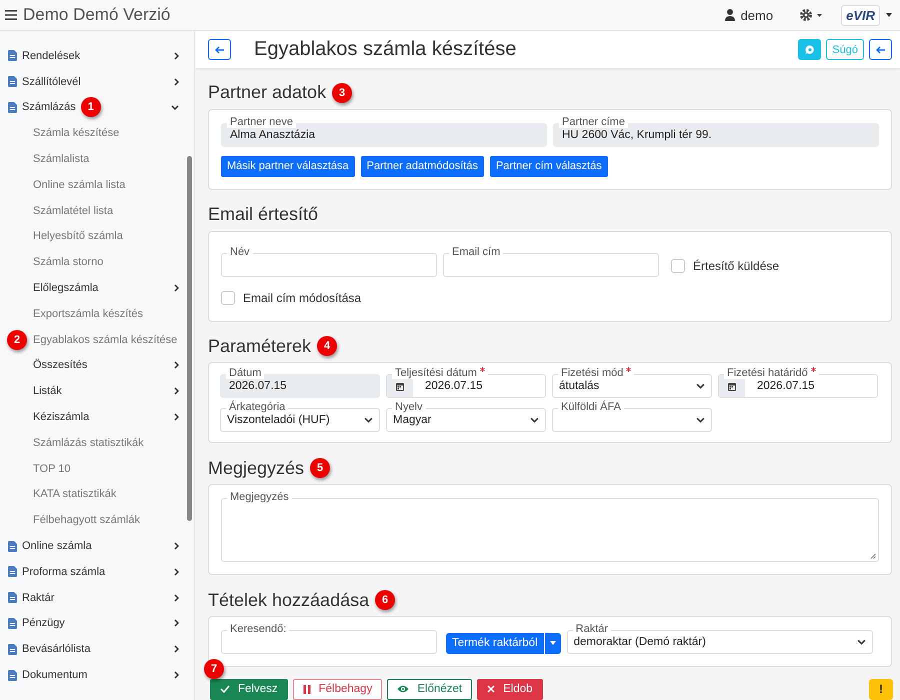 The width and height of the screenshot is (900, 700). I want to click on sidebar-item: Rendelések, so click(97, 56).